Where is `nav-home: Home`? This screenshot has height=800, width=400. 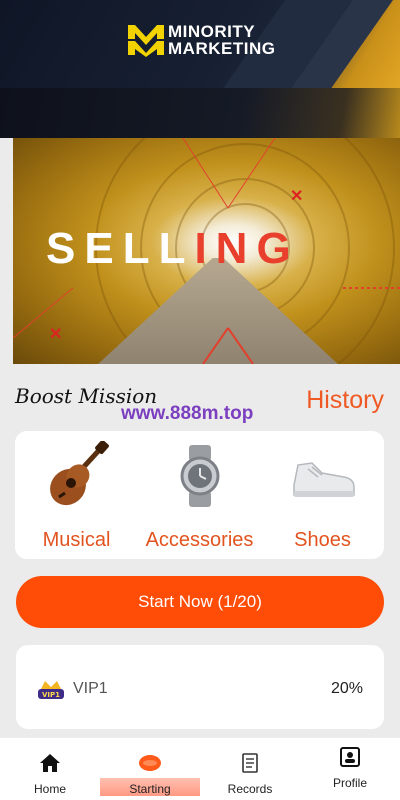
nav-home: Home is located at coordinates (50, 769).